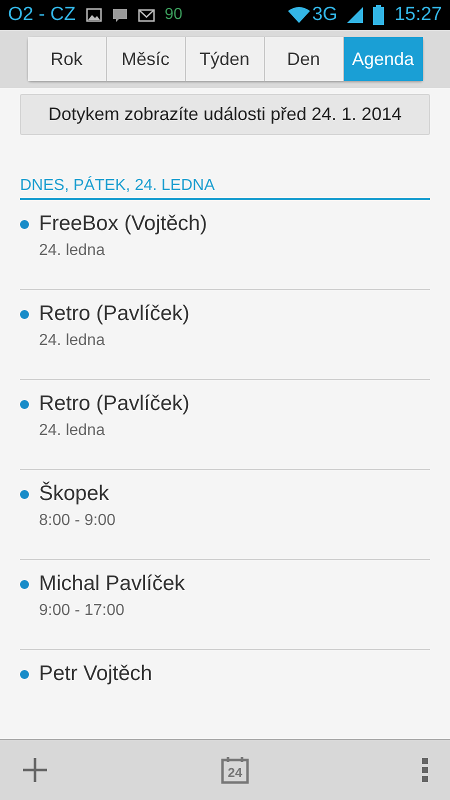  I want to click on show-earlier-button: Dotykem zobrazíte události před 24. 1. 2014, so click(225, 115).